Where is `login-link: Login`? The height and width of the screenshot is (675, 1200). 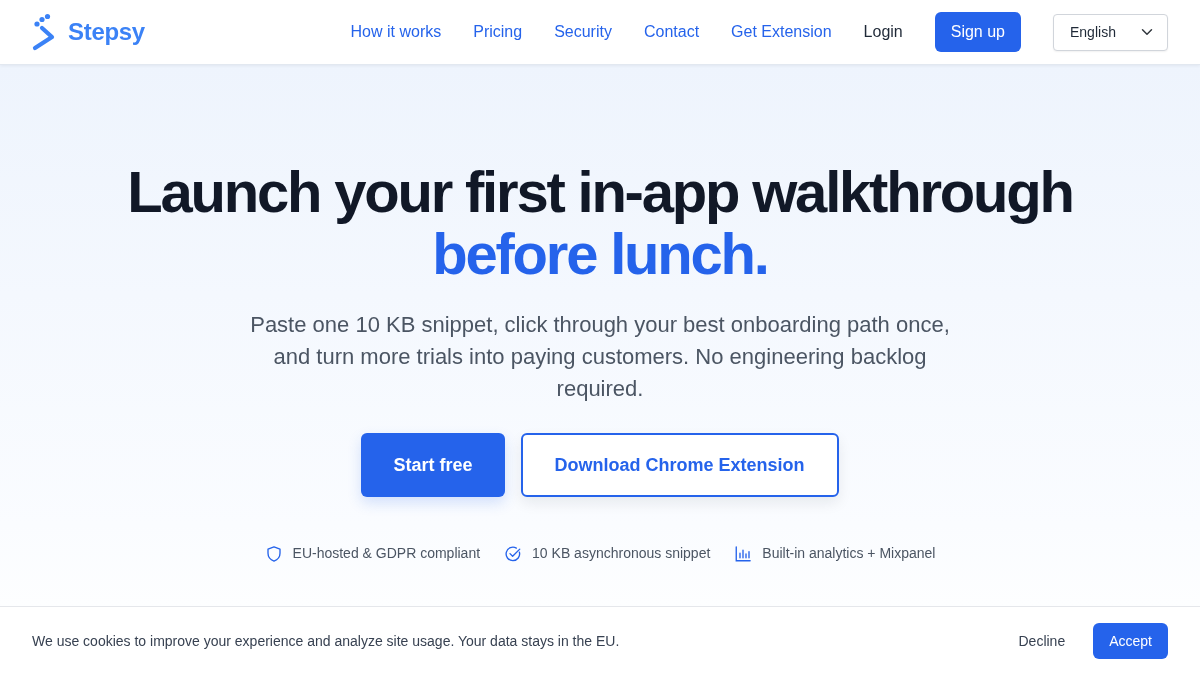
login-link: Login is located at coordinates (883, 32).